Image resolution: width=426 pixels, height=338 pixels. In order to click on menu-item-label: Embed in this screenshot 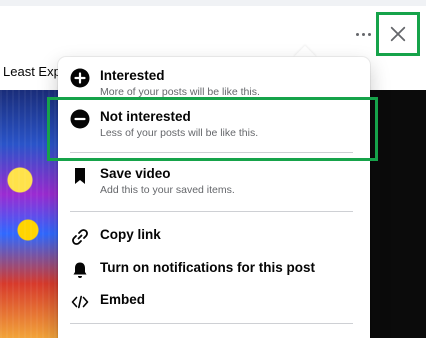, I will do `click(123, 299)`.